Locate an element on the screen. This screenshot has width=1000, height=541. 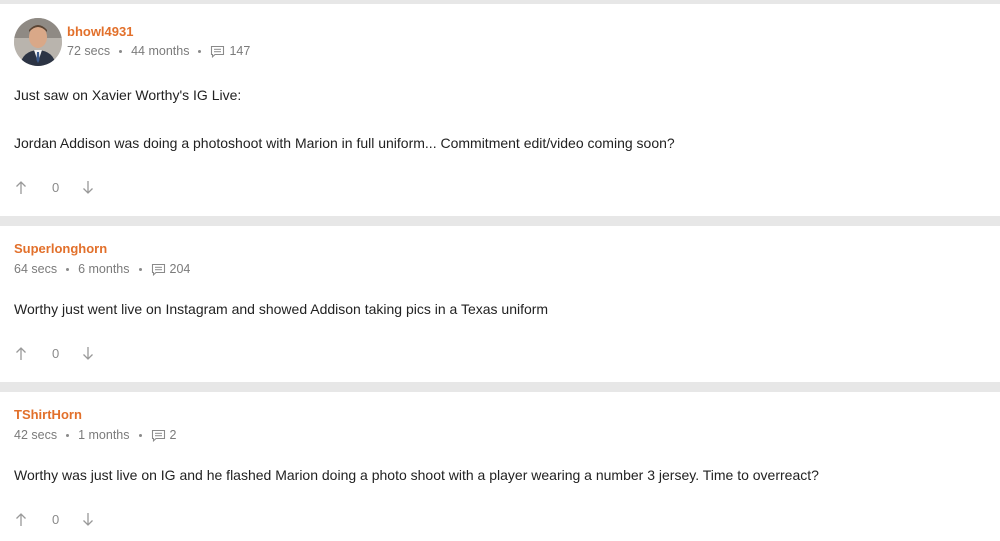
avatar is located at coordinates (38, 42).